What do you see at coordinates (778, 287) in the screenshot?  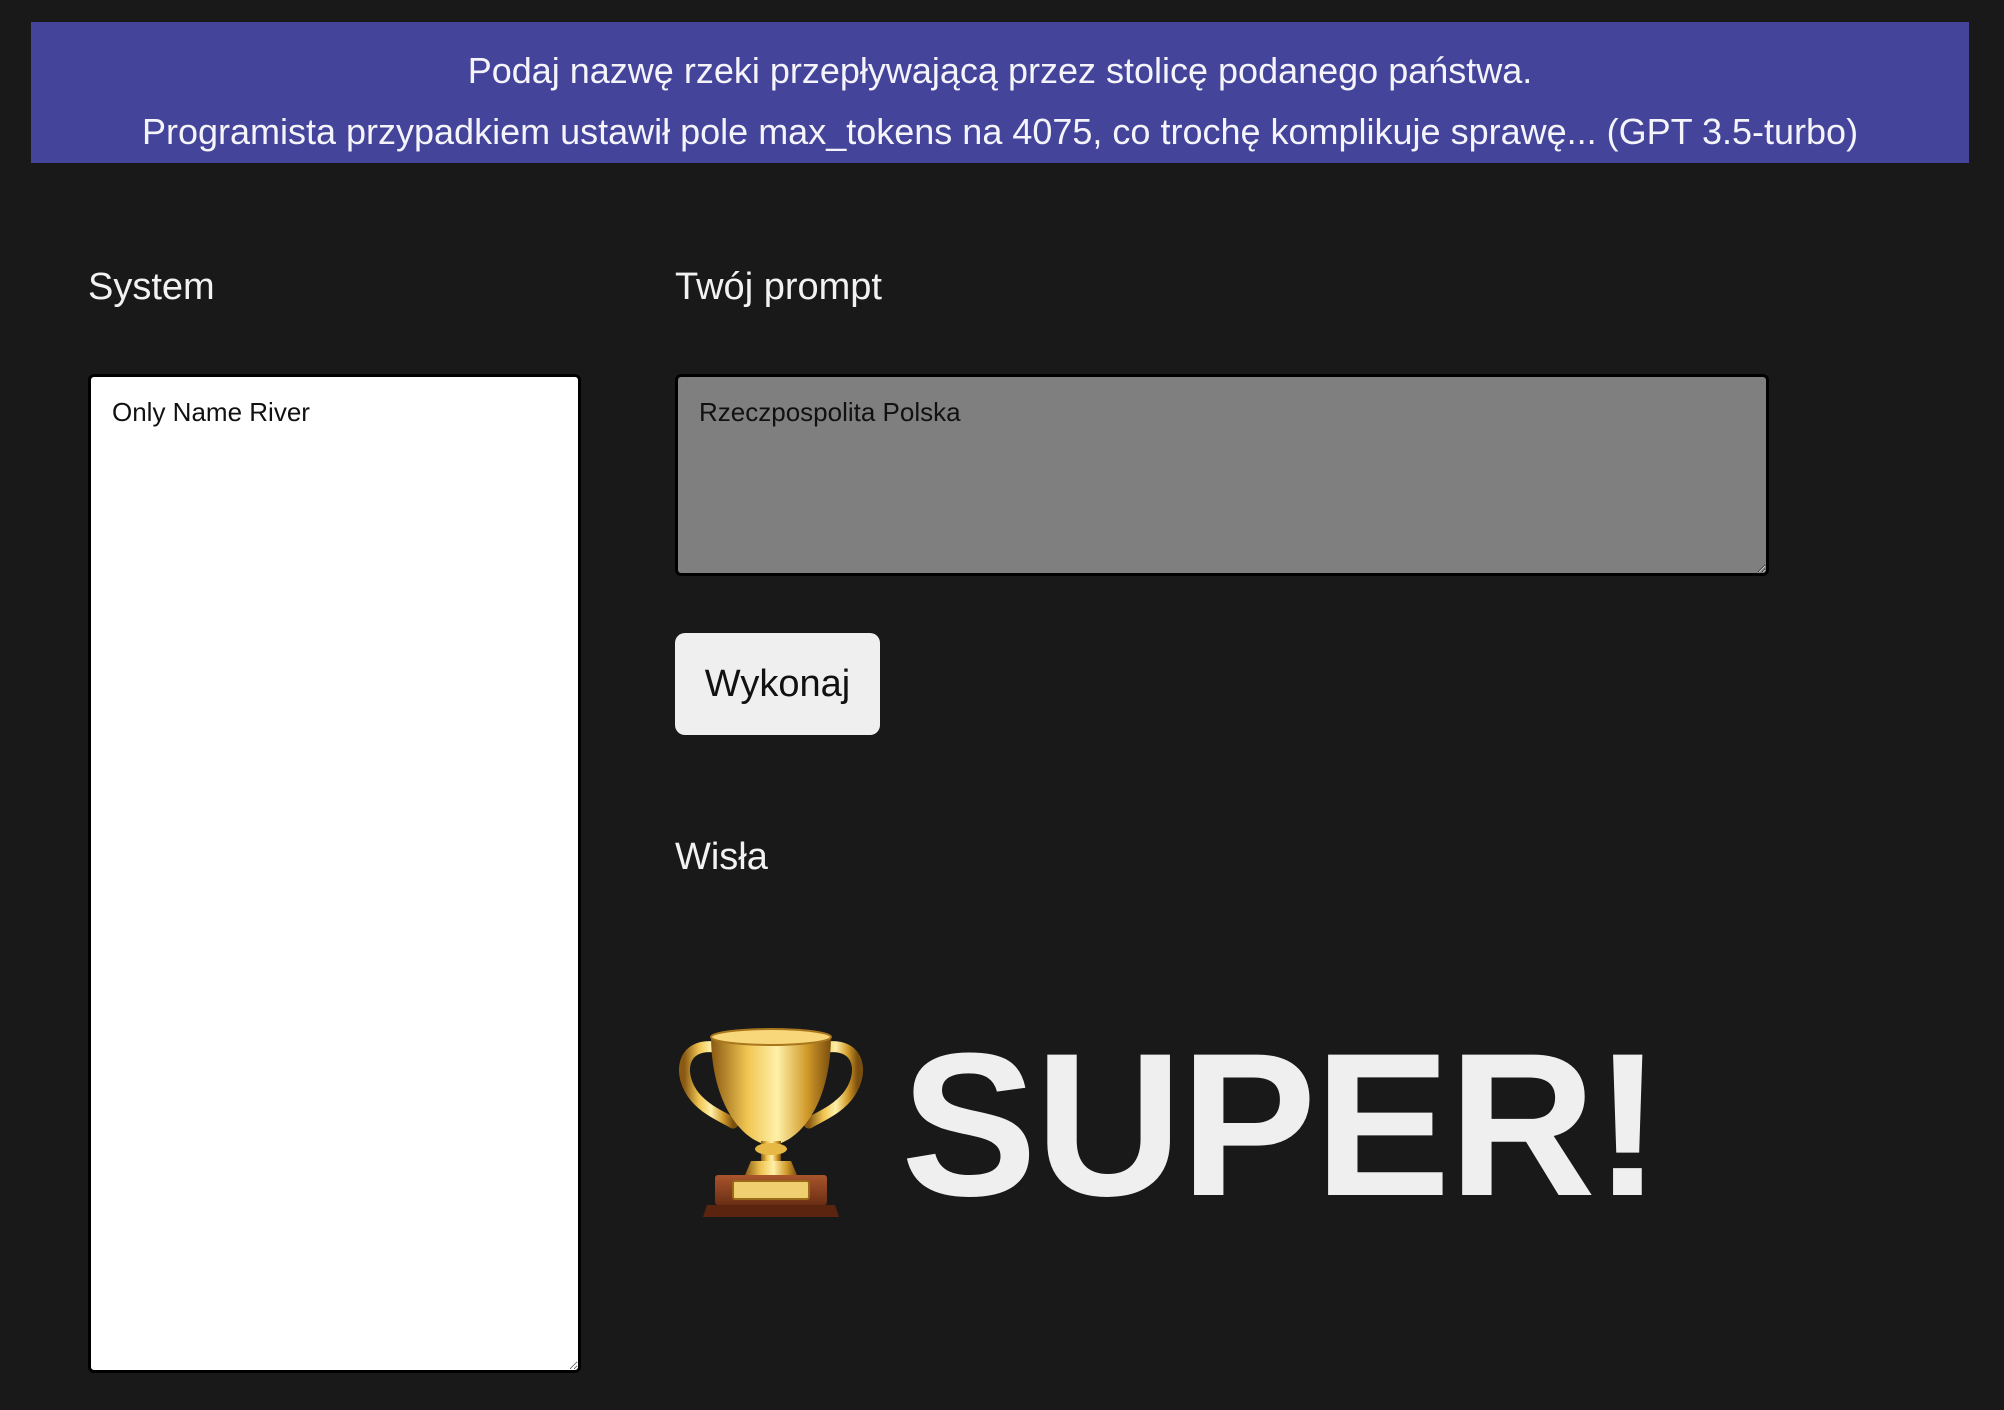 I see `prompt-label: Twój prompt` at bounding box center [778, 287].